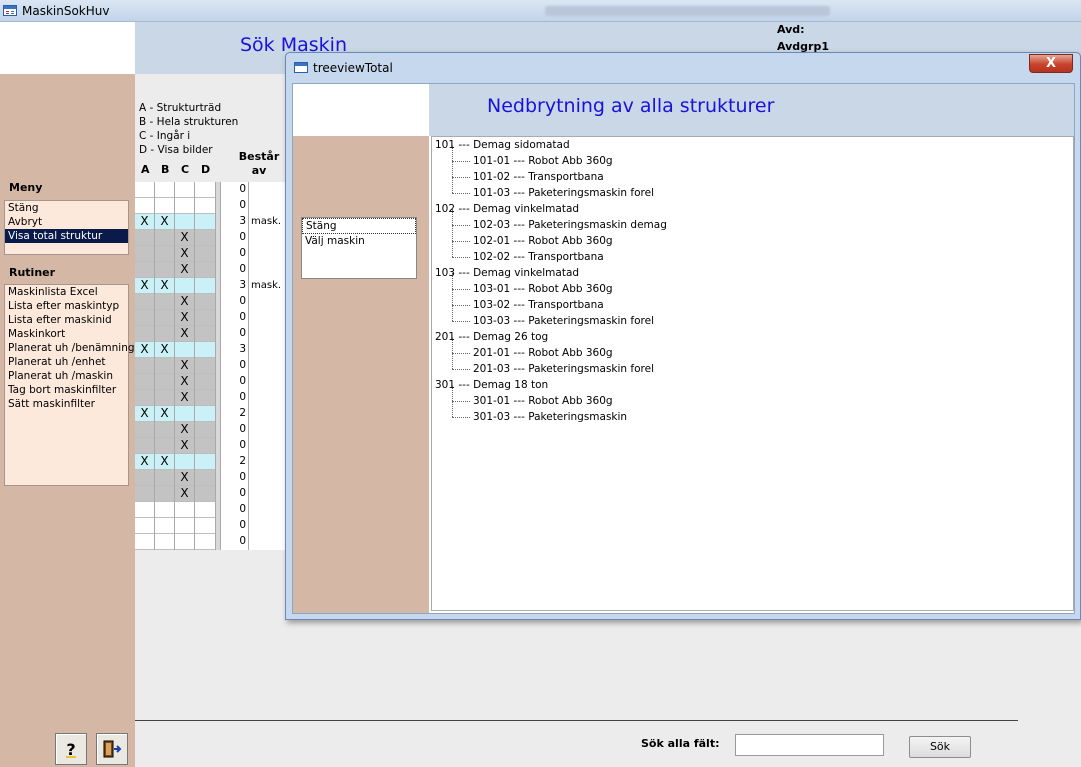 The image size is (1081, 767). I want to click on tree-node: 103 --- Demag vinkelmatad, so click(752, 273).